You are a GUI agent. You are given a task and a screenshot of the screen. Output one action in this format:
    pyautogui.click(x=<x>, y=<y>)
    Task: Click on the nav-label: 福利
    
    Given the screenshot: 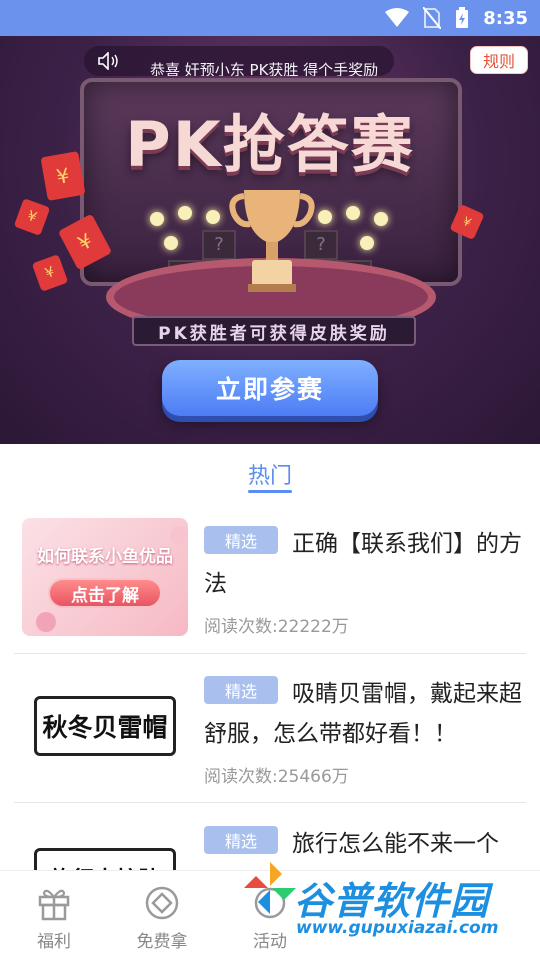 What is the action you would take?
    pyautogui.click(x=54, y=942)
    